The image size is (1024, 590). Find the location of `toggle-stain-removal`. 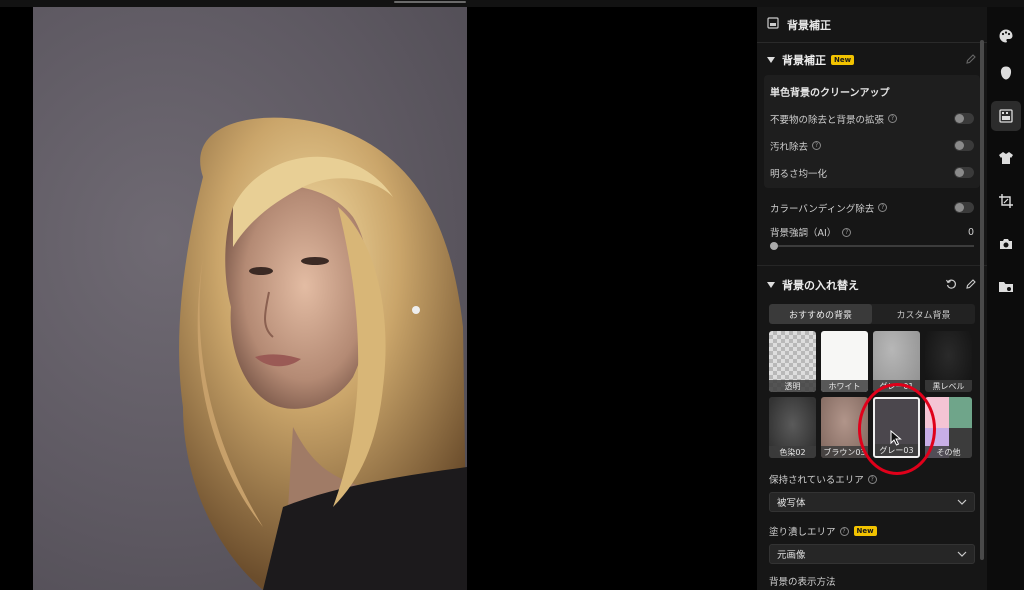

toggle-stain-removal is located at coordinates (964, 145).